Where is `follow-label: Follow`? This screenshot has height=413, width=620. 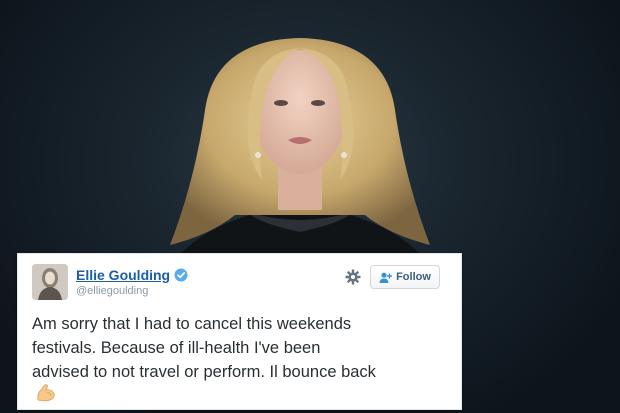 follow-label: Follow is located at coordinates (413, 277).